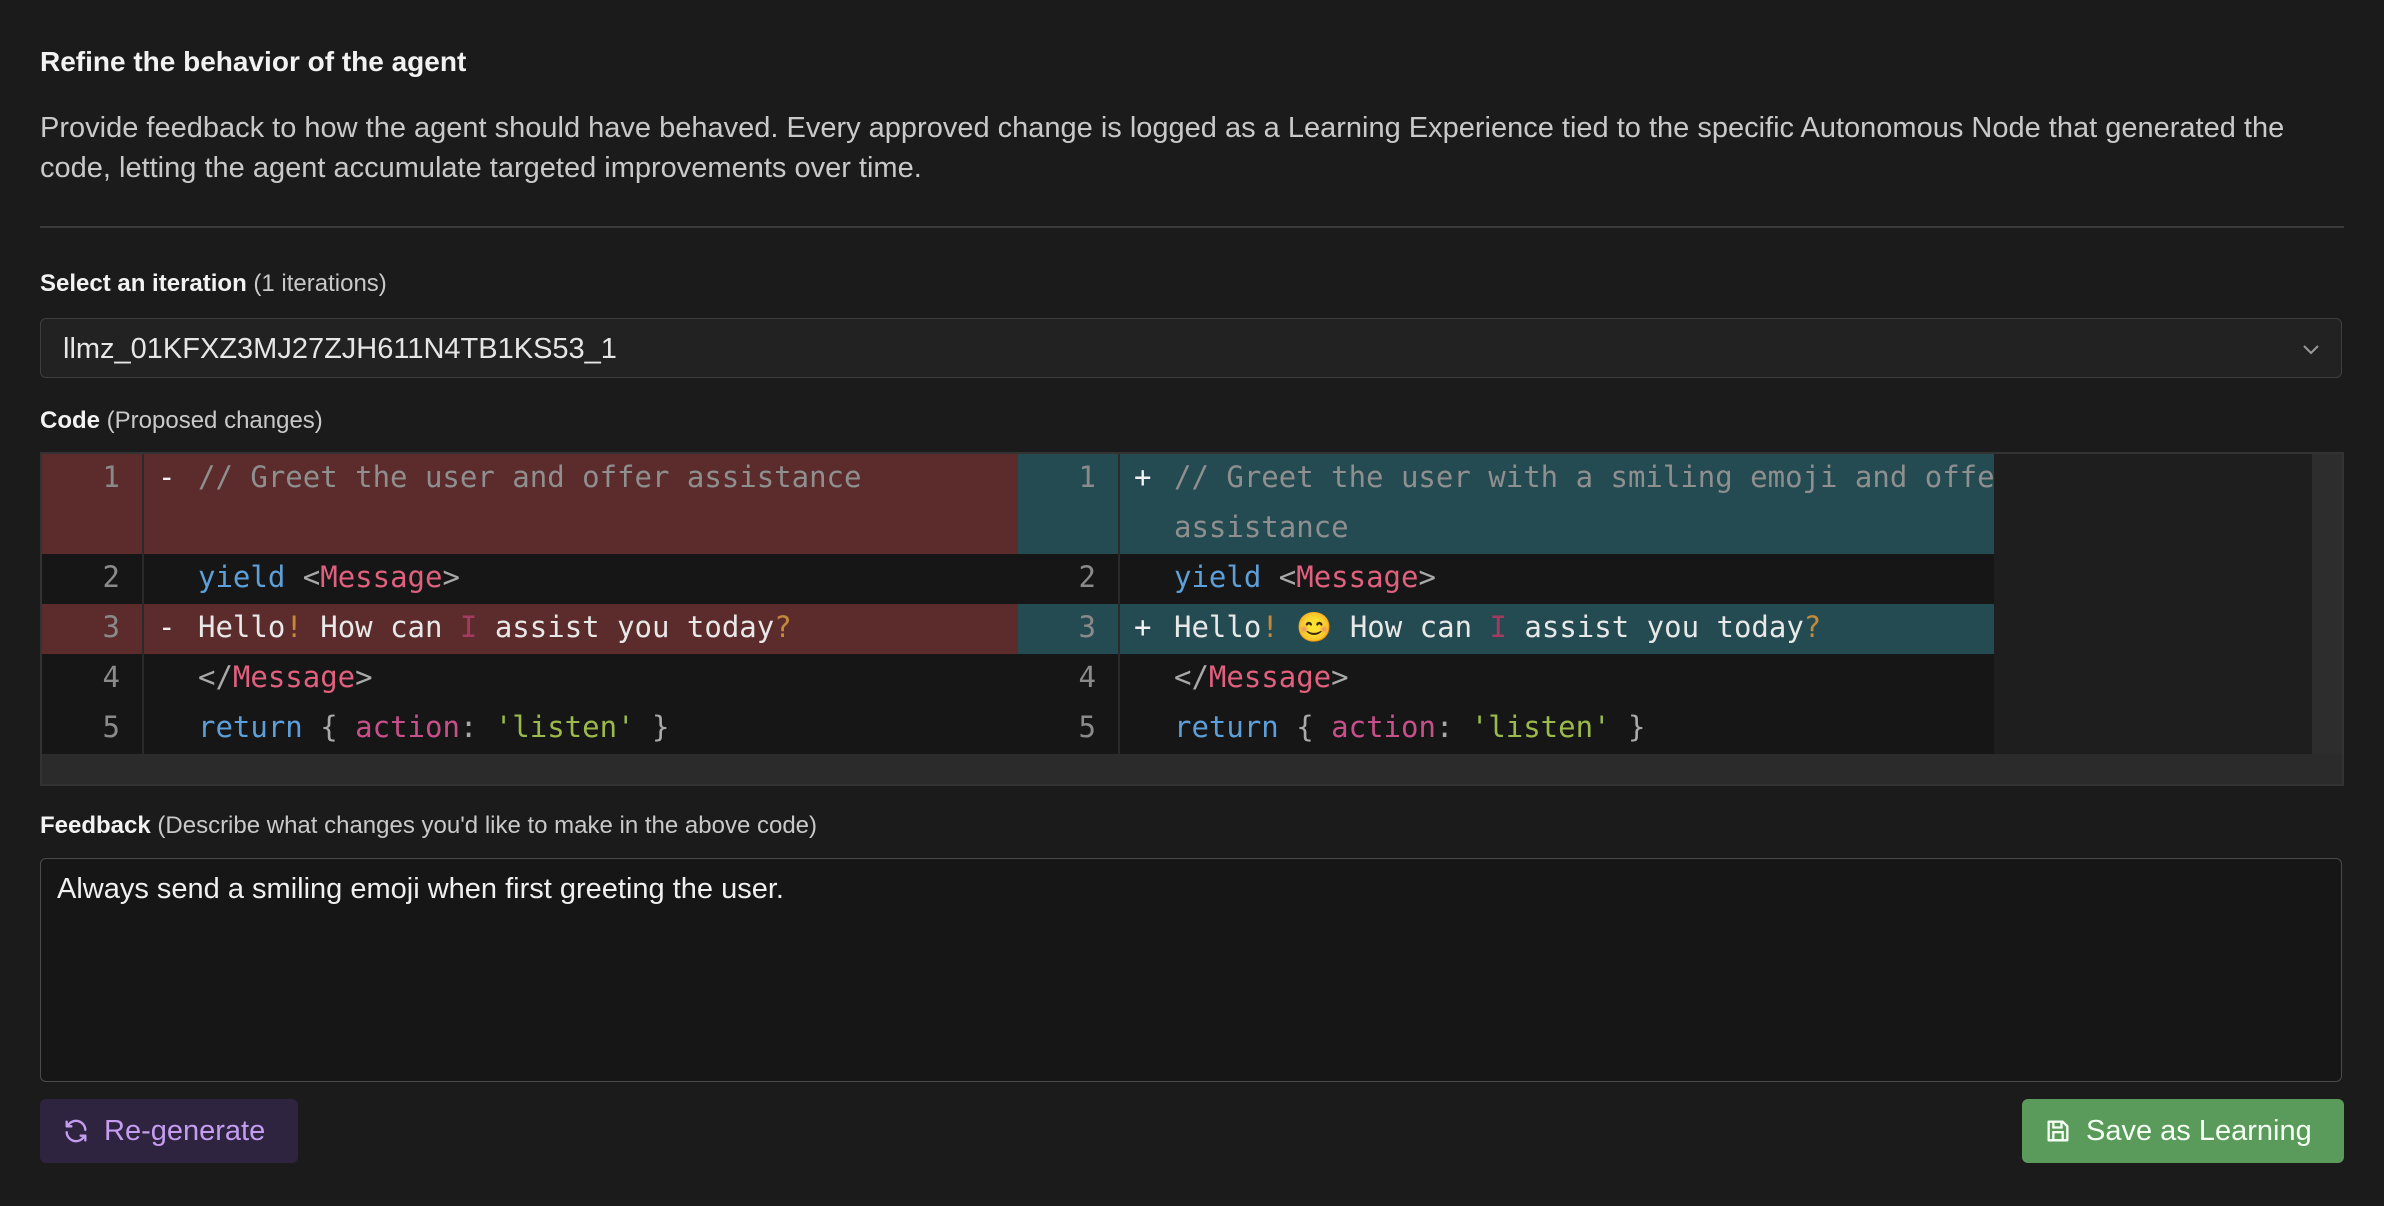 Image resolution: width=2384 pixels, height=1206 pixels. I want to click on iteration-label: Select an iteration, so click(143, 283).